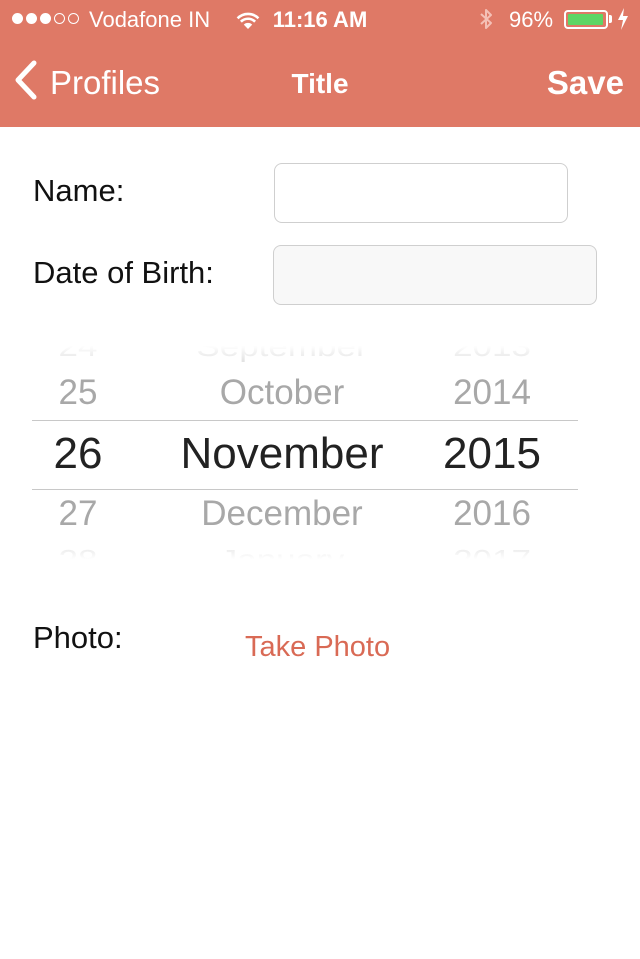 The image size is (640, 959). What do you see at coordinates (435, 275) in the screenshot?
I see `date-of-birth-input` at bounding box center [435, 275].